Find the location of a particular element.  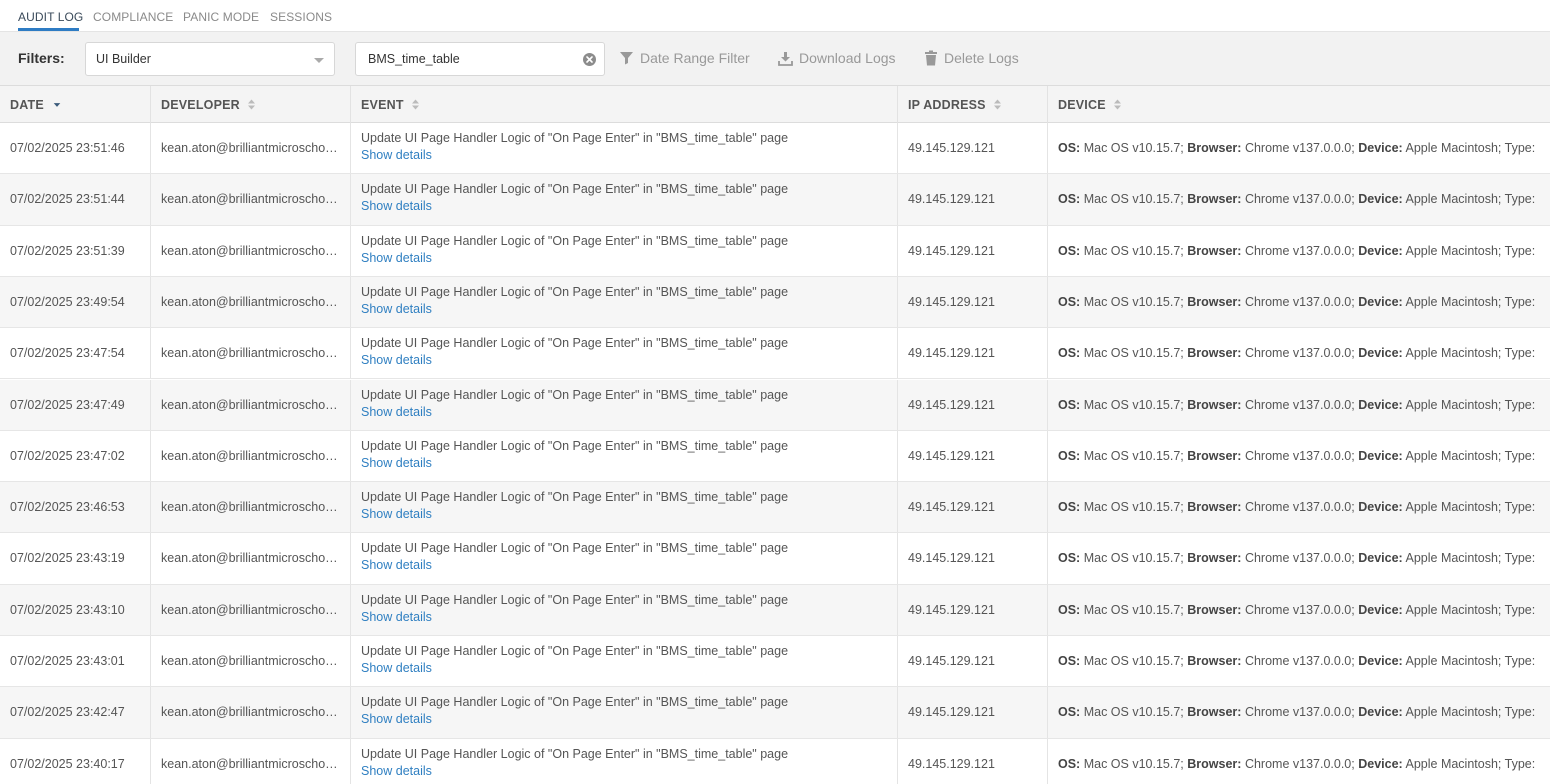

column-header-event: EVENT is located at coordinates (623, 104).